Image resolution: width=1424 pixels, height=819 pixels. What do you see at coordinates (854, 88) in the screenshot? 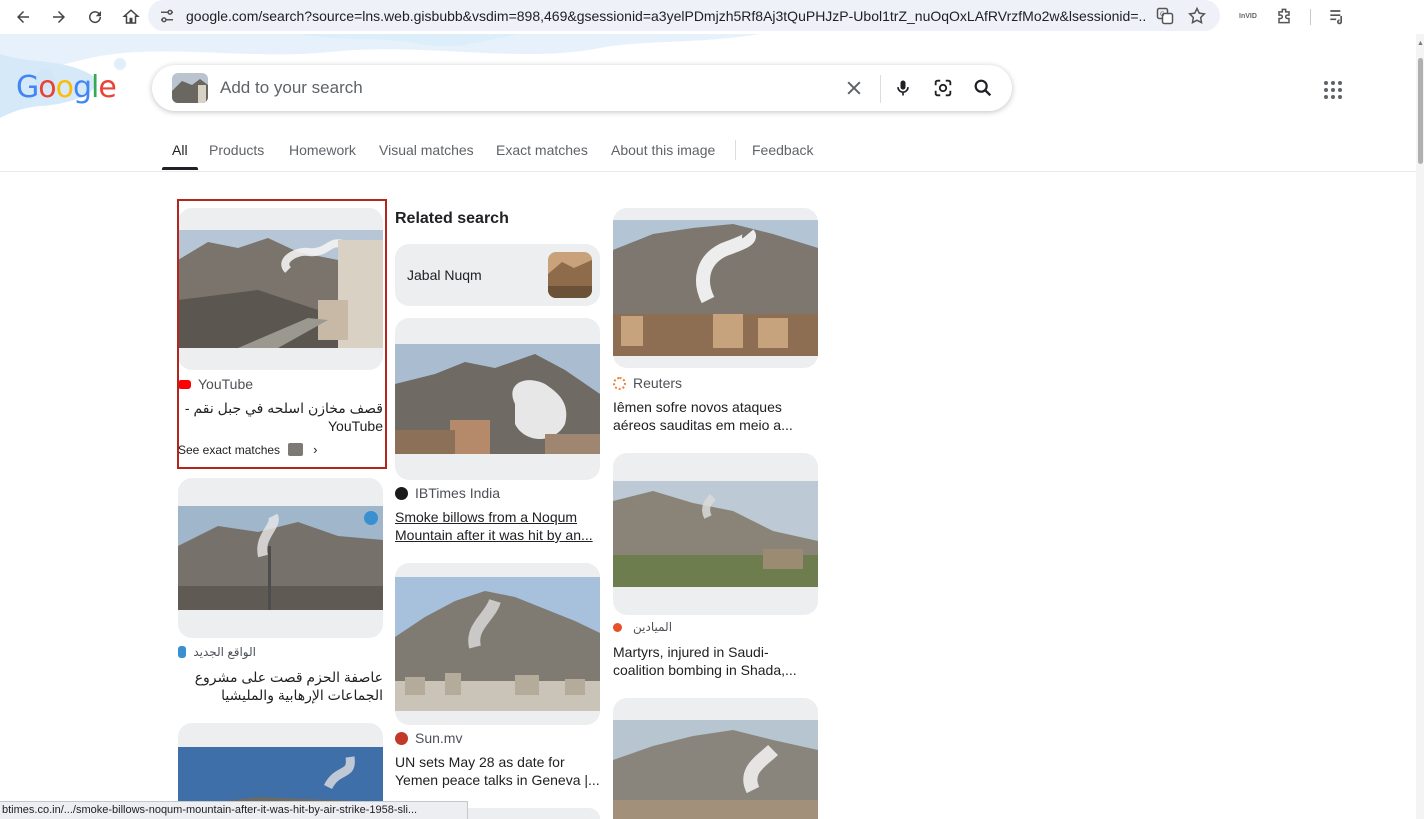
I see `clear-icon` at bounding box center [854, 88].